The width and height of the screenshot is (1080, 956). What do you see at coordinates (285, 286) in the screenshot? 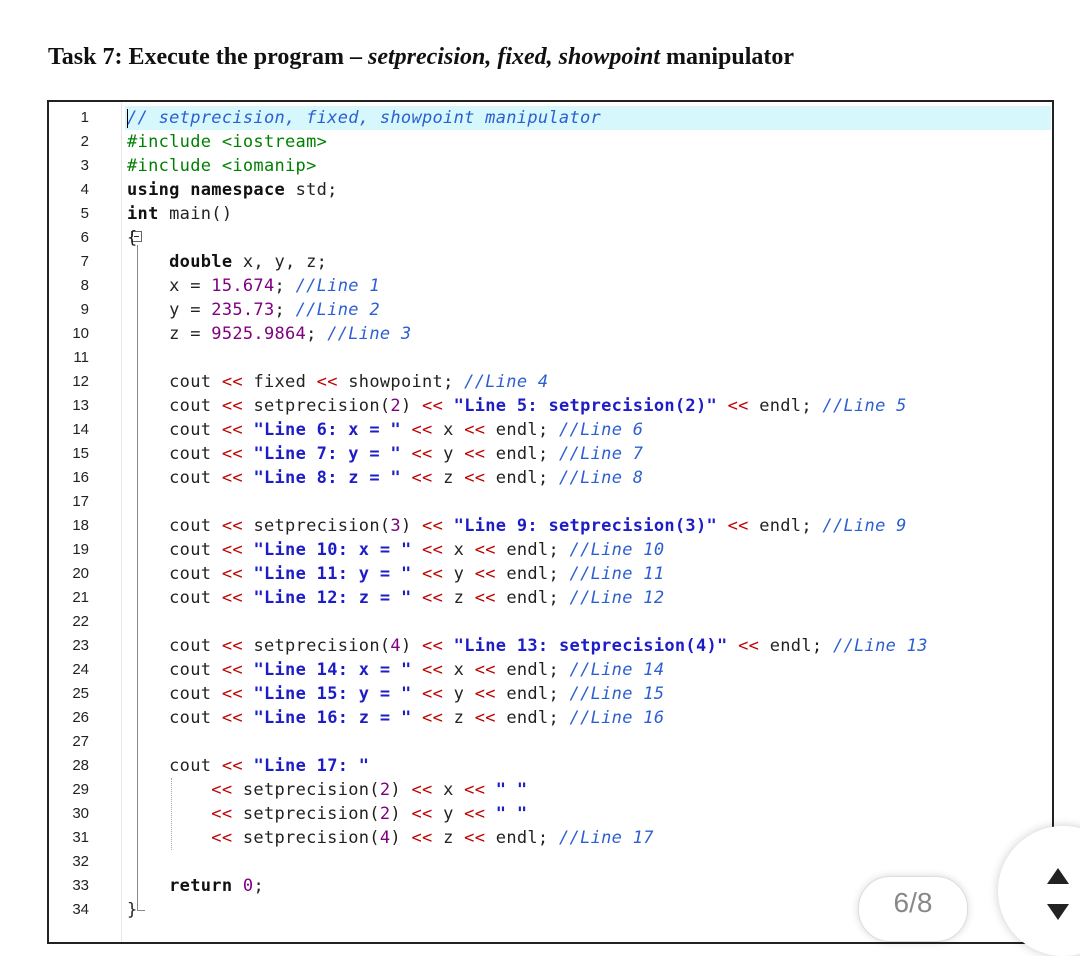
I see `code-token: ;` at bounding box center [285, 286].